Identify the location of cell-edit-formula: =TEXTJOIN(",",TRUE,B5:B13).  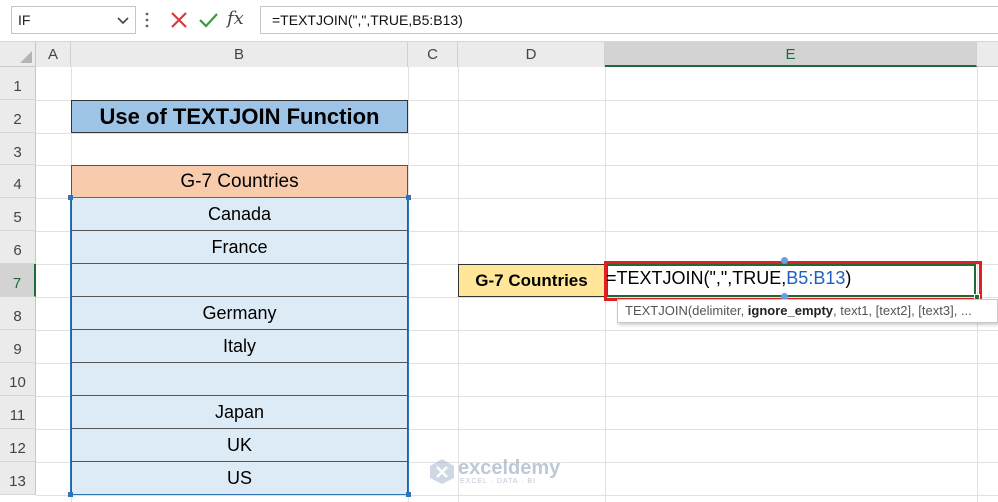
(728, 278).